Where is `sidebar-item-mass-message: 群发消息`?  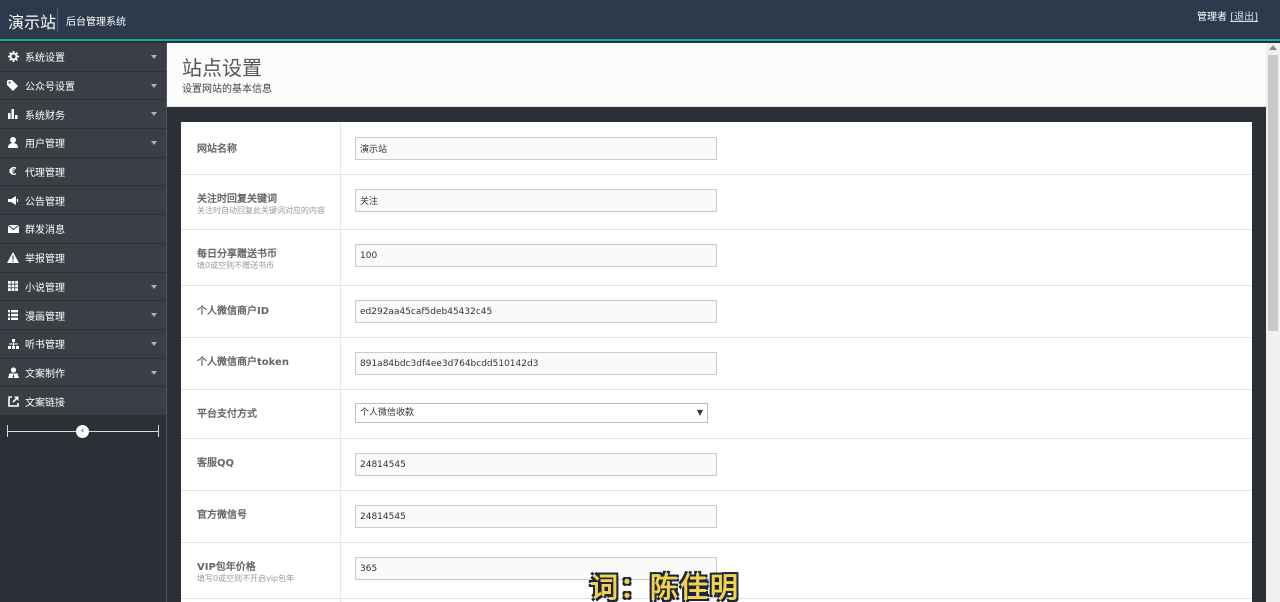 sidebar-item-mass-message: 群发消息 is located at coordinates (83, 229).